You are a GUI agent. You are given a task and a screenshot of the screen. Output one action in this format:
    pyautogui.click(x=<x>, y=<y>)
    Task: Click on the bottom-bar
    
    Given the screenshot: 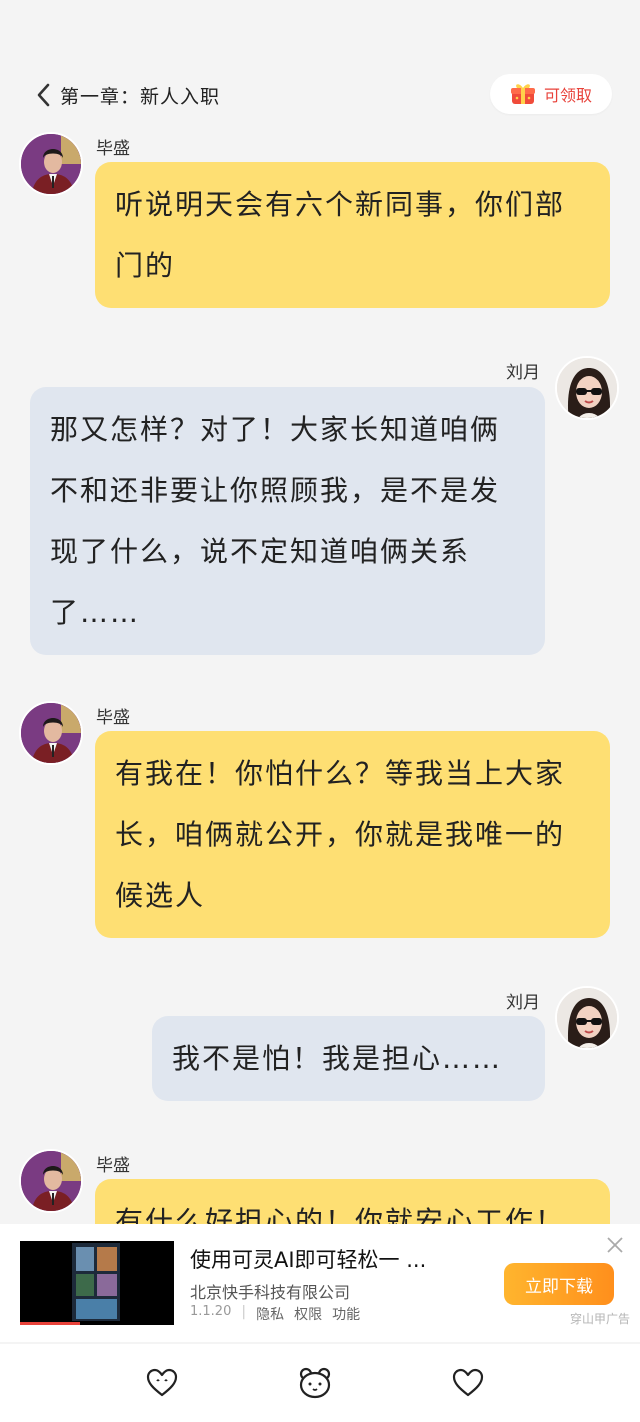 What is the action you would take?
    pyautogui.click(x=320, y=1383)
    